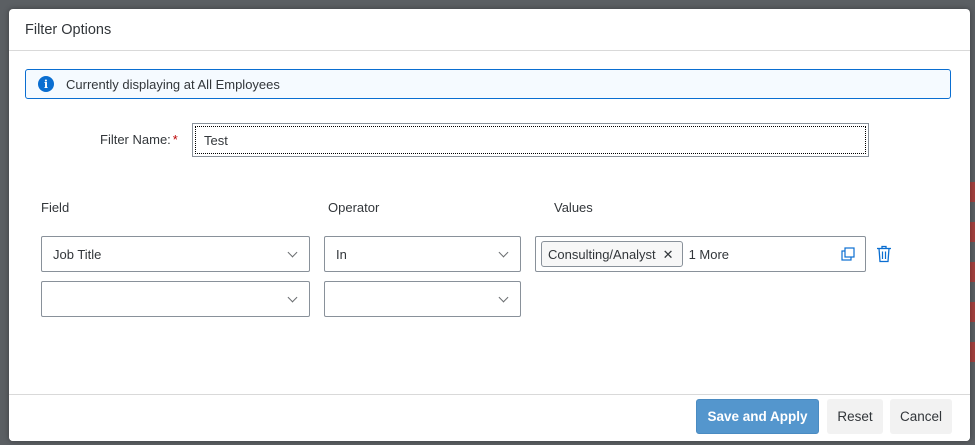 The image size is (975, 445). What do you see at coordinates (68, 29) in the screenshot?
I see `dialog-title: Filter Options` at bounding box center [68, 29].